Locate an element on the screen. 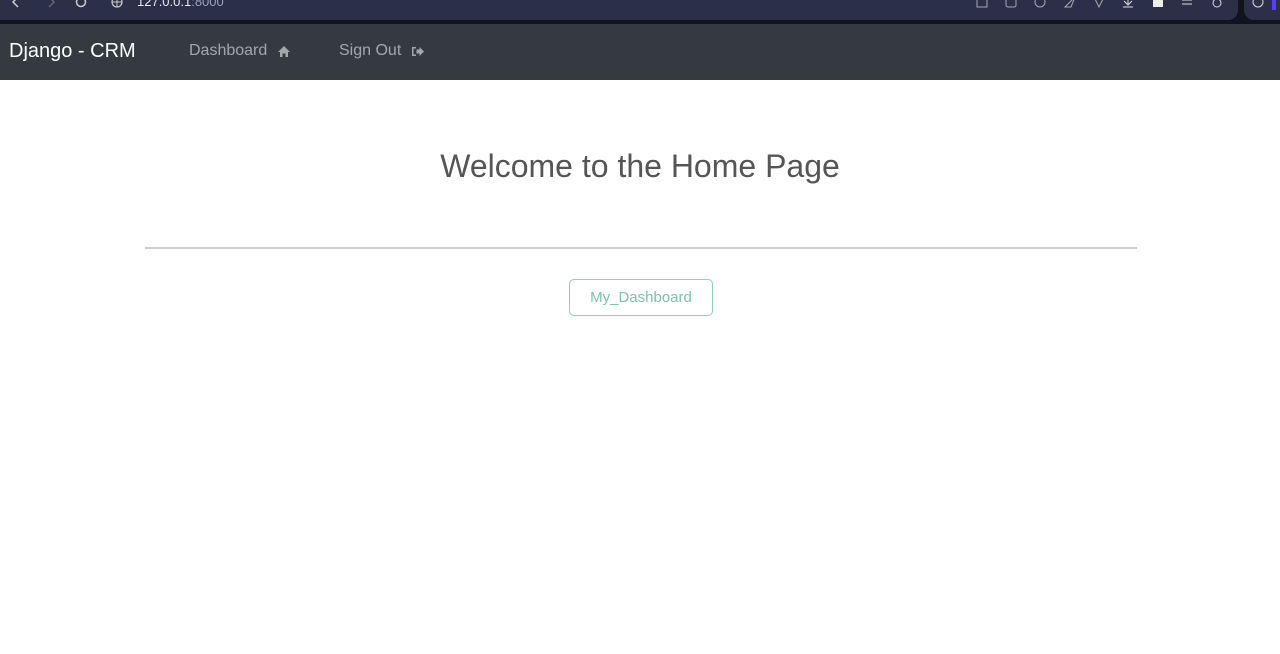 The image size is (1280, 654). nav-sign-out-link: Sign Out is located at coordinates (382, 51).